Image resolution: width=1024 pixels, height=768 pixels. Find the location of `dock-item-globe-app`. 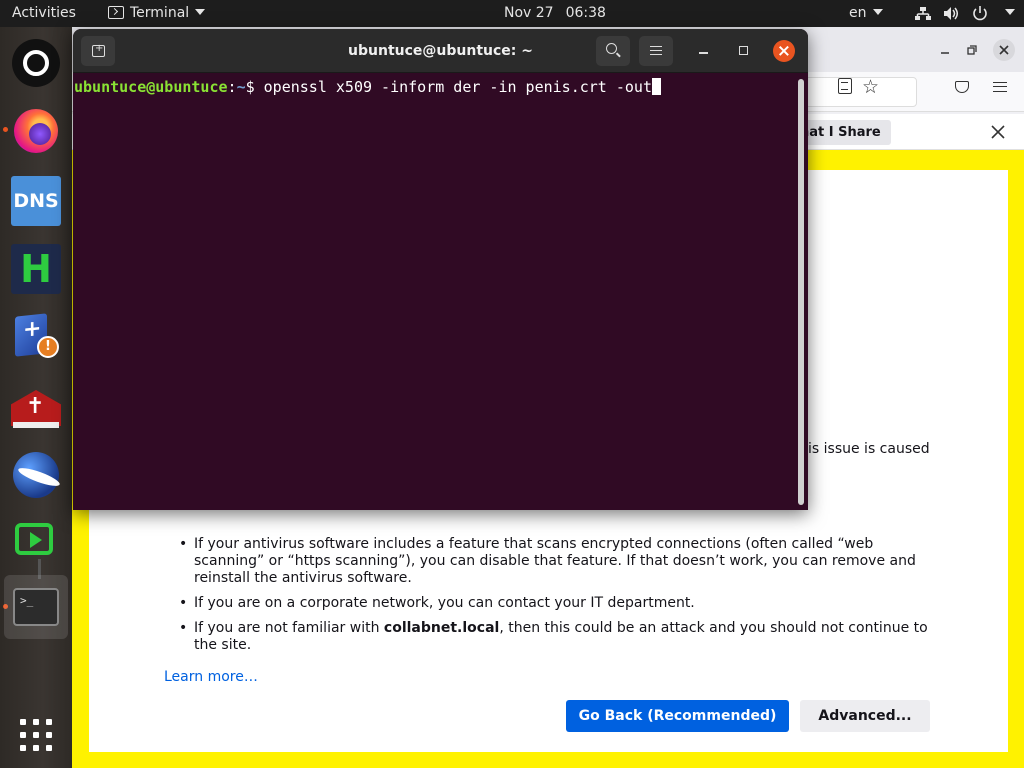

dock-item-globe-app is located at coordinates (36, 475).